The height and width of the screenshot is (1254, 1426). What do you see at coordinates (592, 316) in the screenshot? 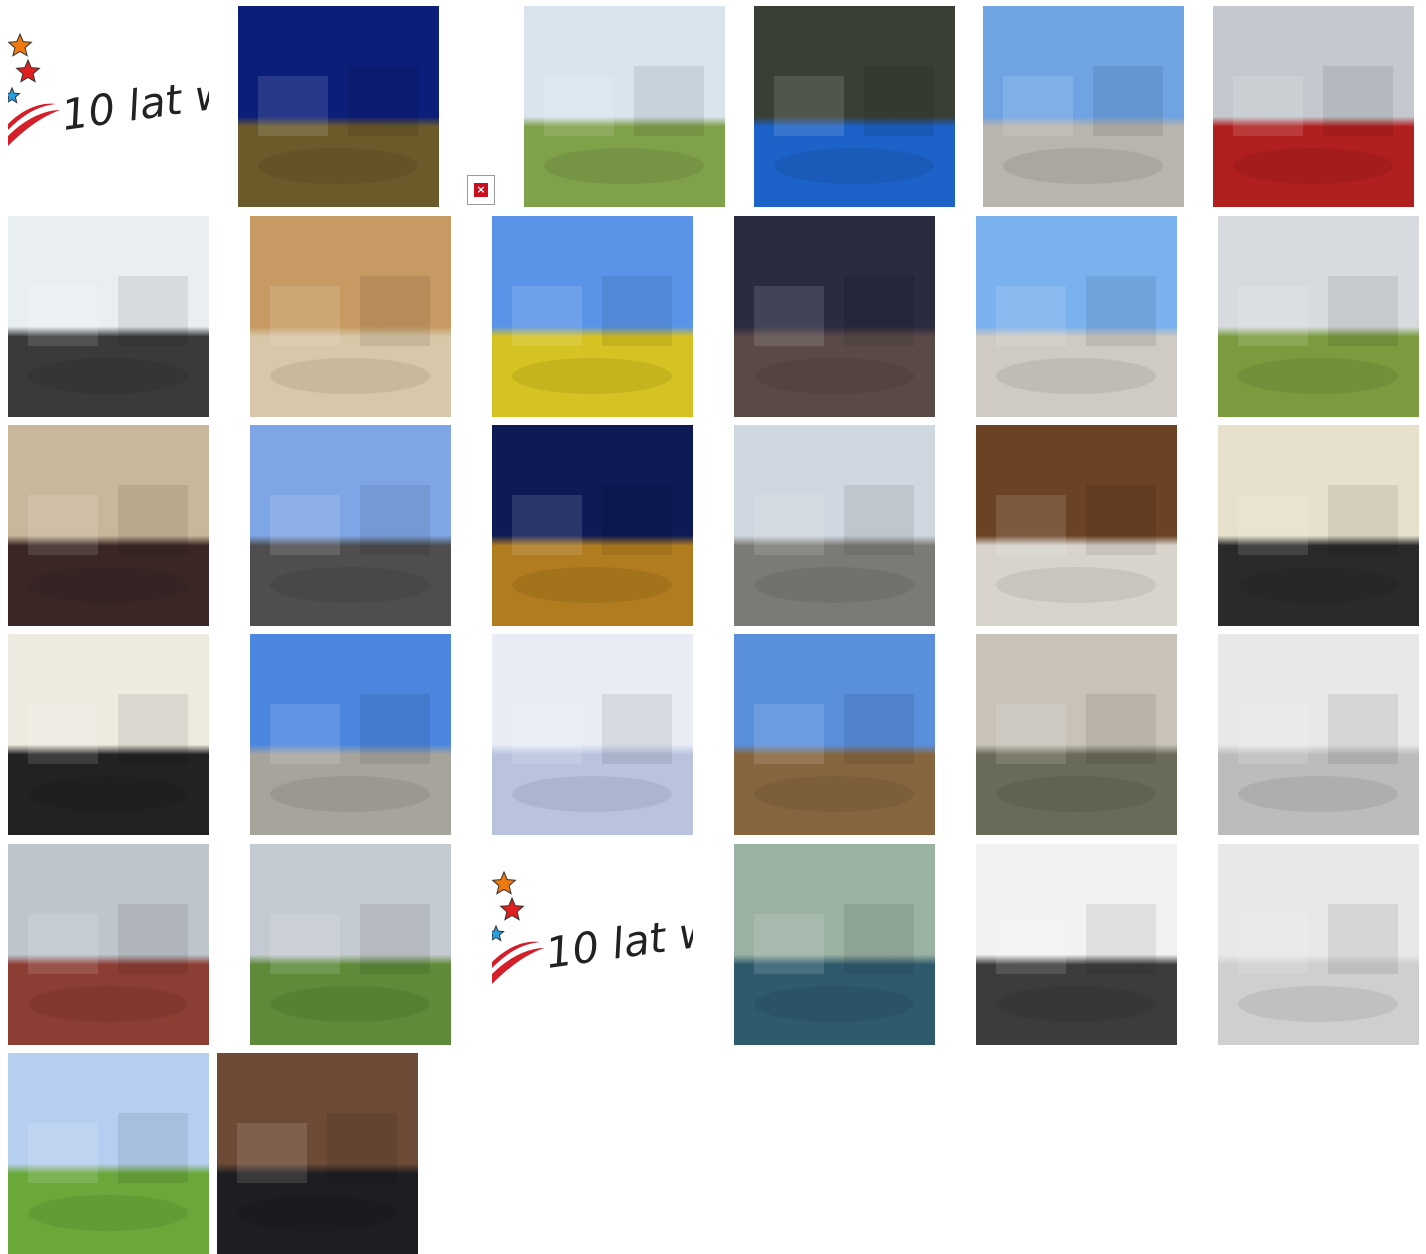
I see `excavator-thumbnail` at bounding box center [592, 316].